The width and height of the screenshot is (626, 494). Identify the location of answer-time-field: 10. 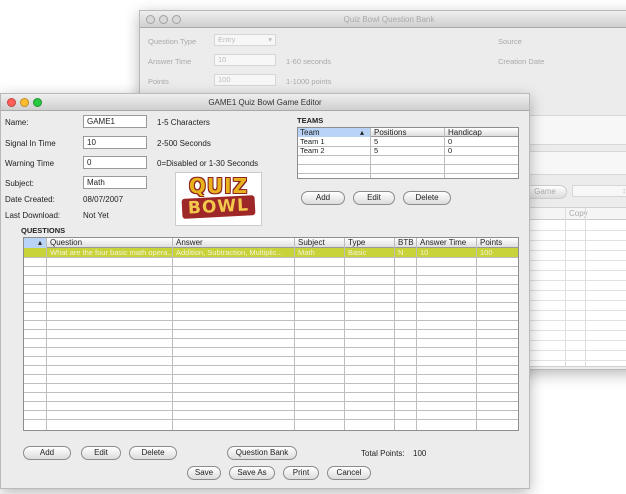
(245, 60).